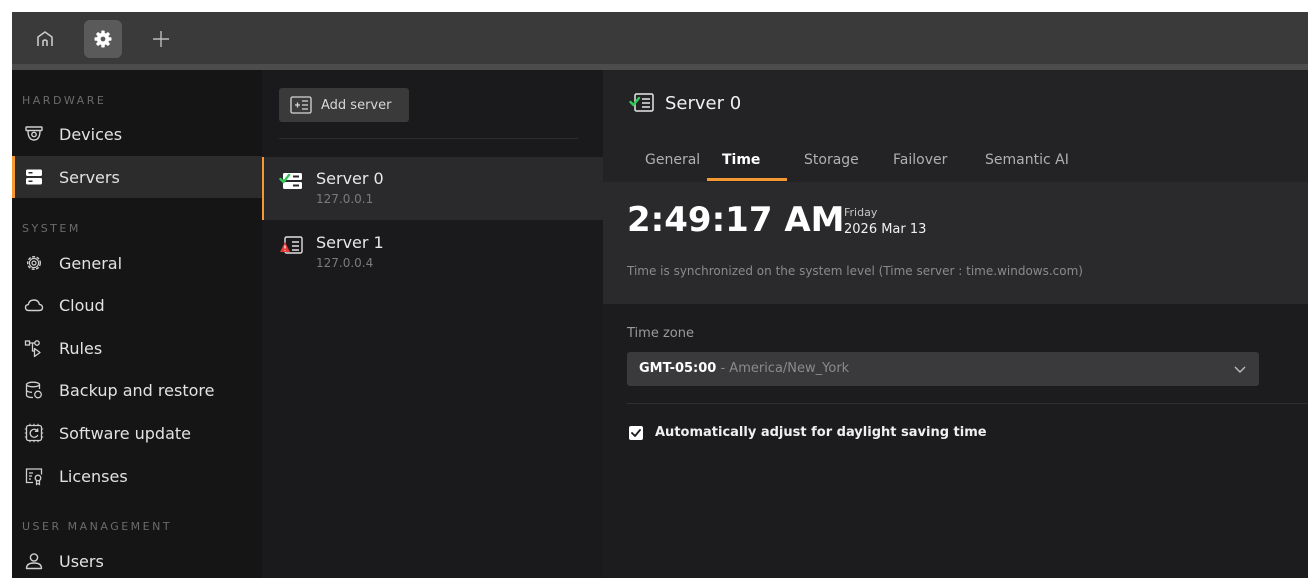 This screenshot has width=1308, height=578. Describe the element at coordinates (672, 160) in the screenshot. I see `tab-general: General` at that location.